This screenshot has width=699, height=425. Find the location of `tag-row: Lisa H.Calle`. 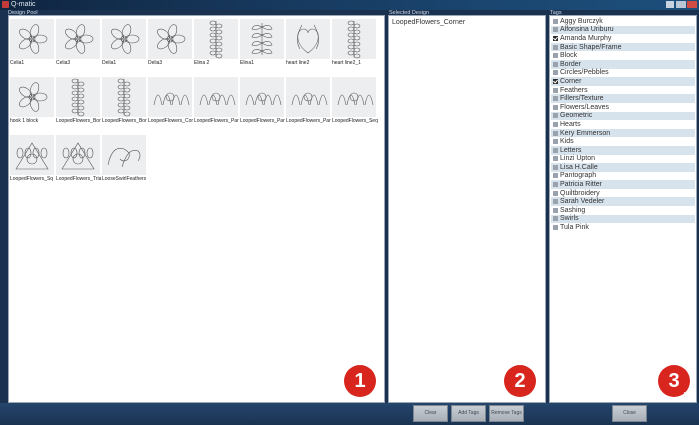

tag-row: Lisa H.Calle is located at coordinates (623, 167).